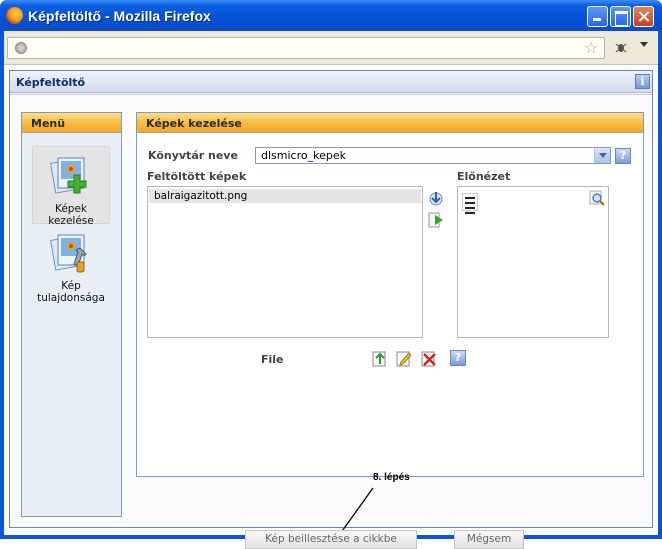 This screenshot has width=662, height=549. Describe the element at coordinates (14, 15) in the screenshot. I see `firefox-icon` at that location.